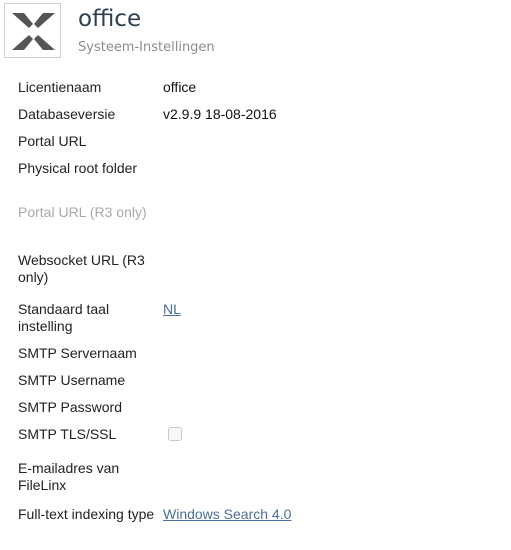  What do you see at coordinates (81, 268) in the screenshot?
I see `setting-label: Websocket URL (R3 only)` at bounding box center [81, 268].